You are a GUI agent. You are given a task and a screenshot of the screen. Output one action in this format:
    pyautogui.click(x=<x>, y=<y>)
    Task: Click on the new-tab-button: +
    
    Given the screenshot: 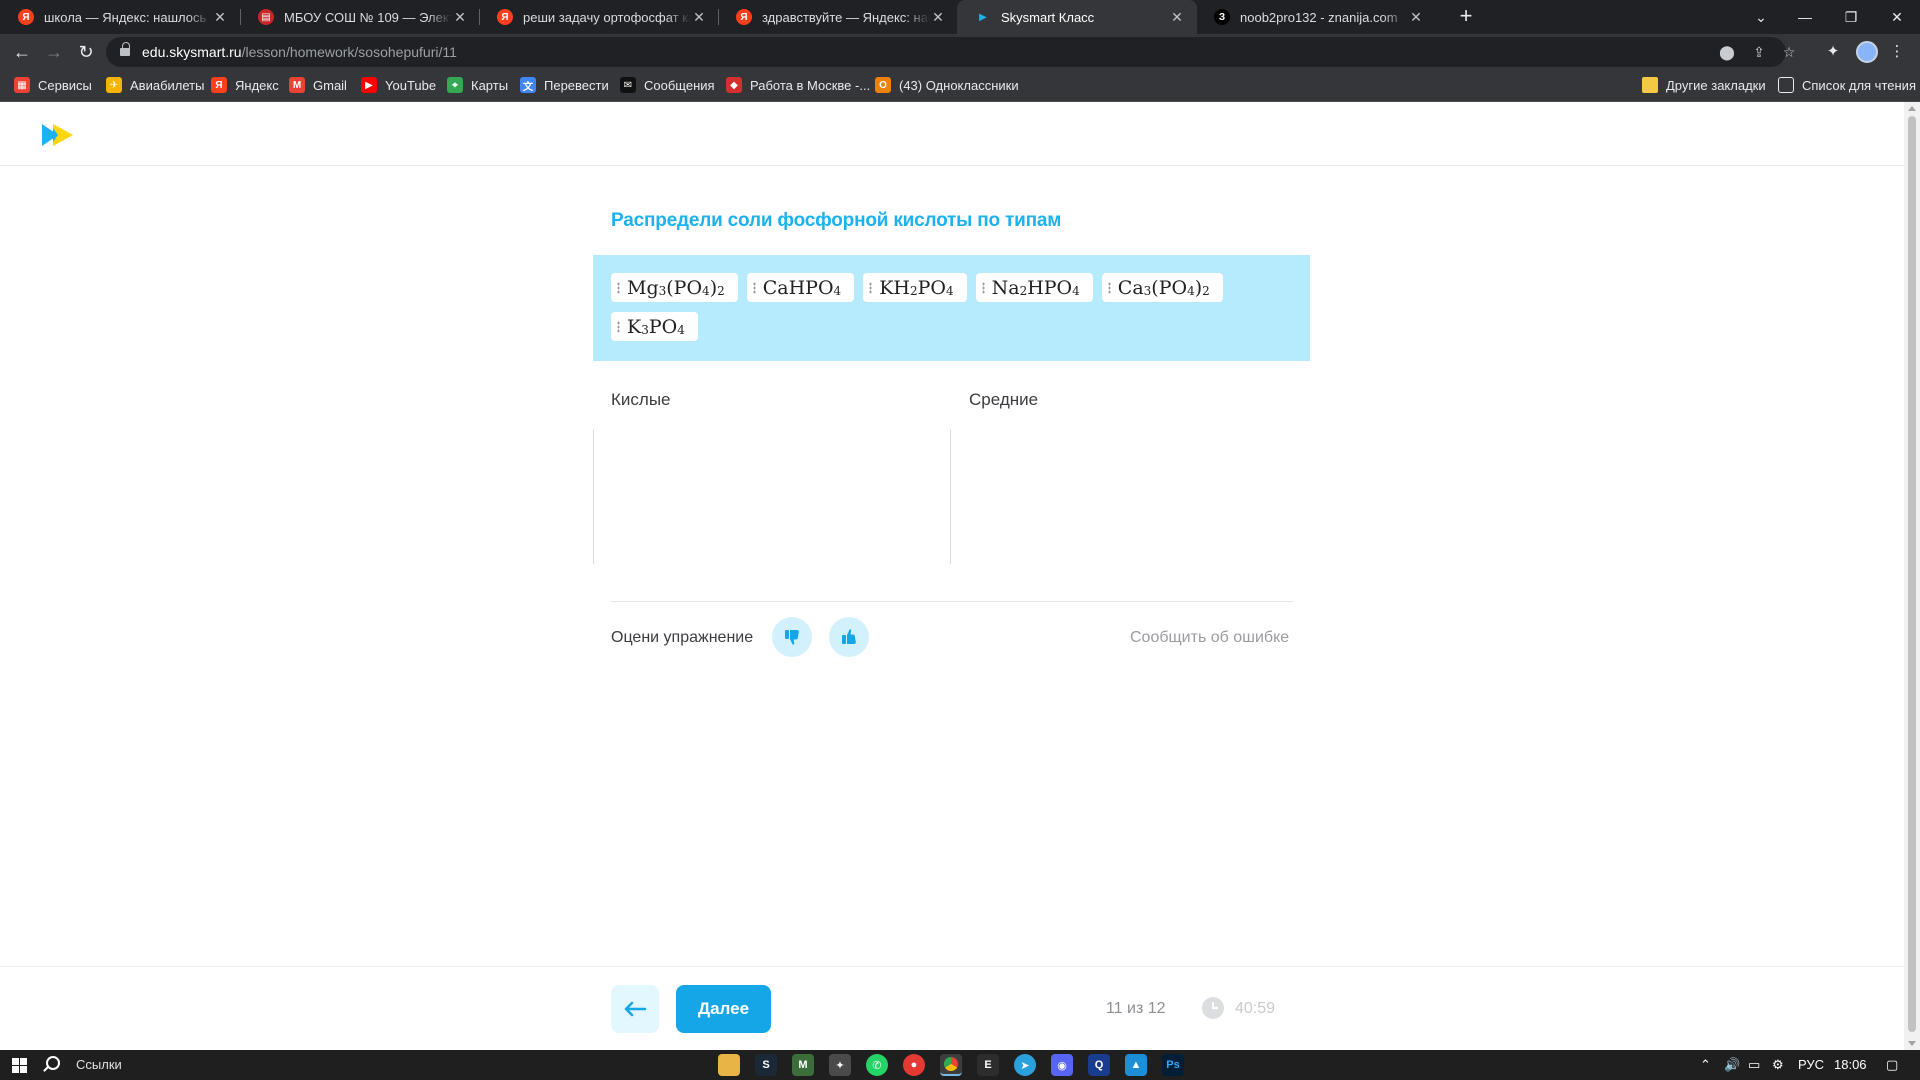 What is the action you would take?
    pyautogui.click(x=1466, y=17)
    